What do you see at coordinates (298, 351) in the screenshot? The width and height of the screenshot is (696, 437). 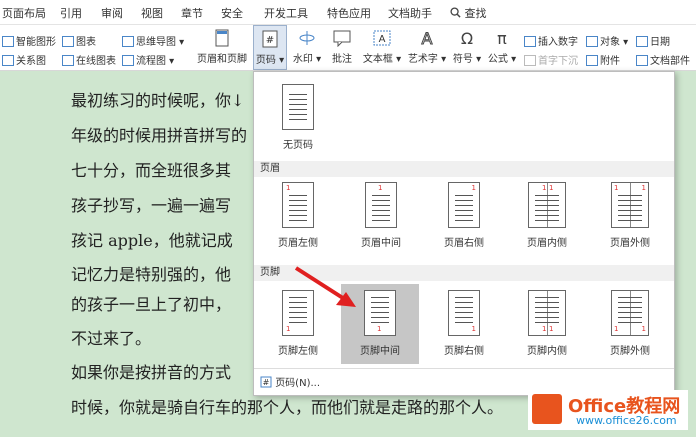 I see `footer-left-label: 页脚左侧` at bounding box center [298, 351].